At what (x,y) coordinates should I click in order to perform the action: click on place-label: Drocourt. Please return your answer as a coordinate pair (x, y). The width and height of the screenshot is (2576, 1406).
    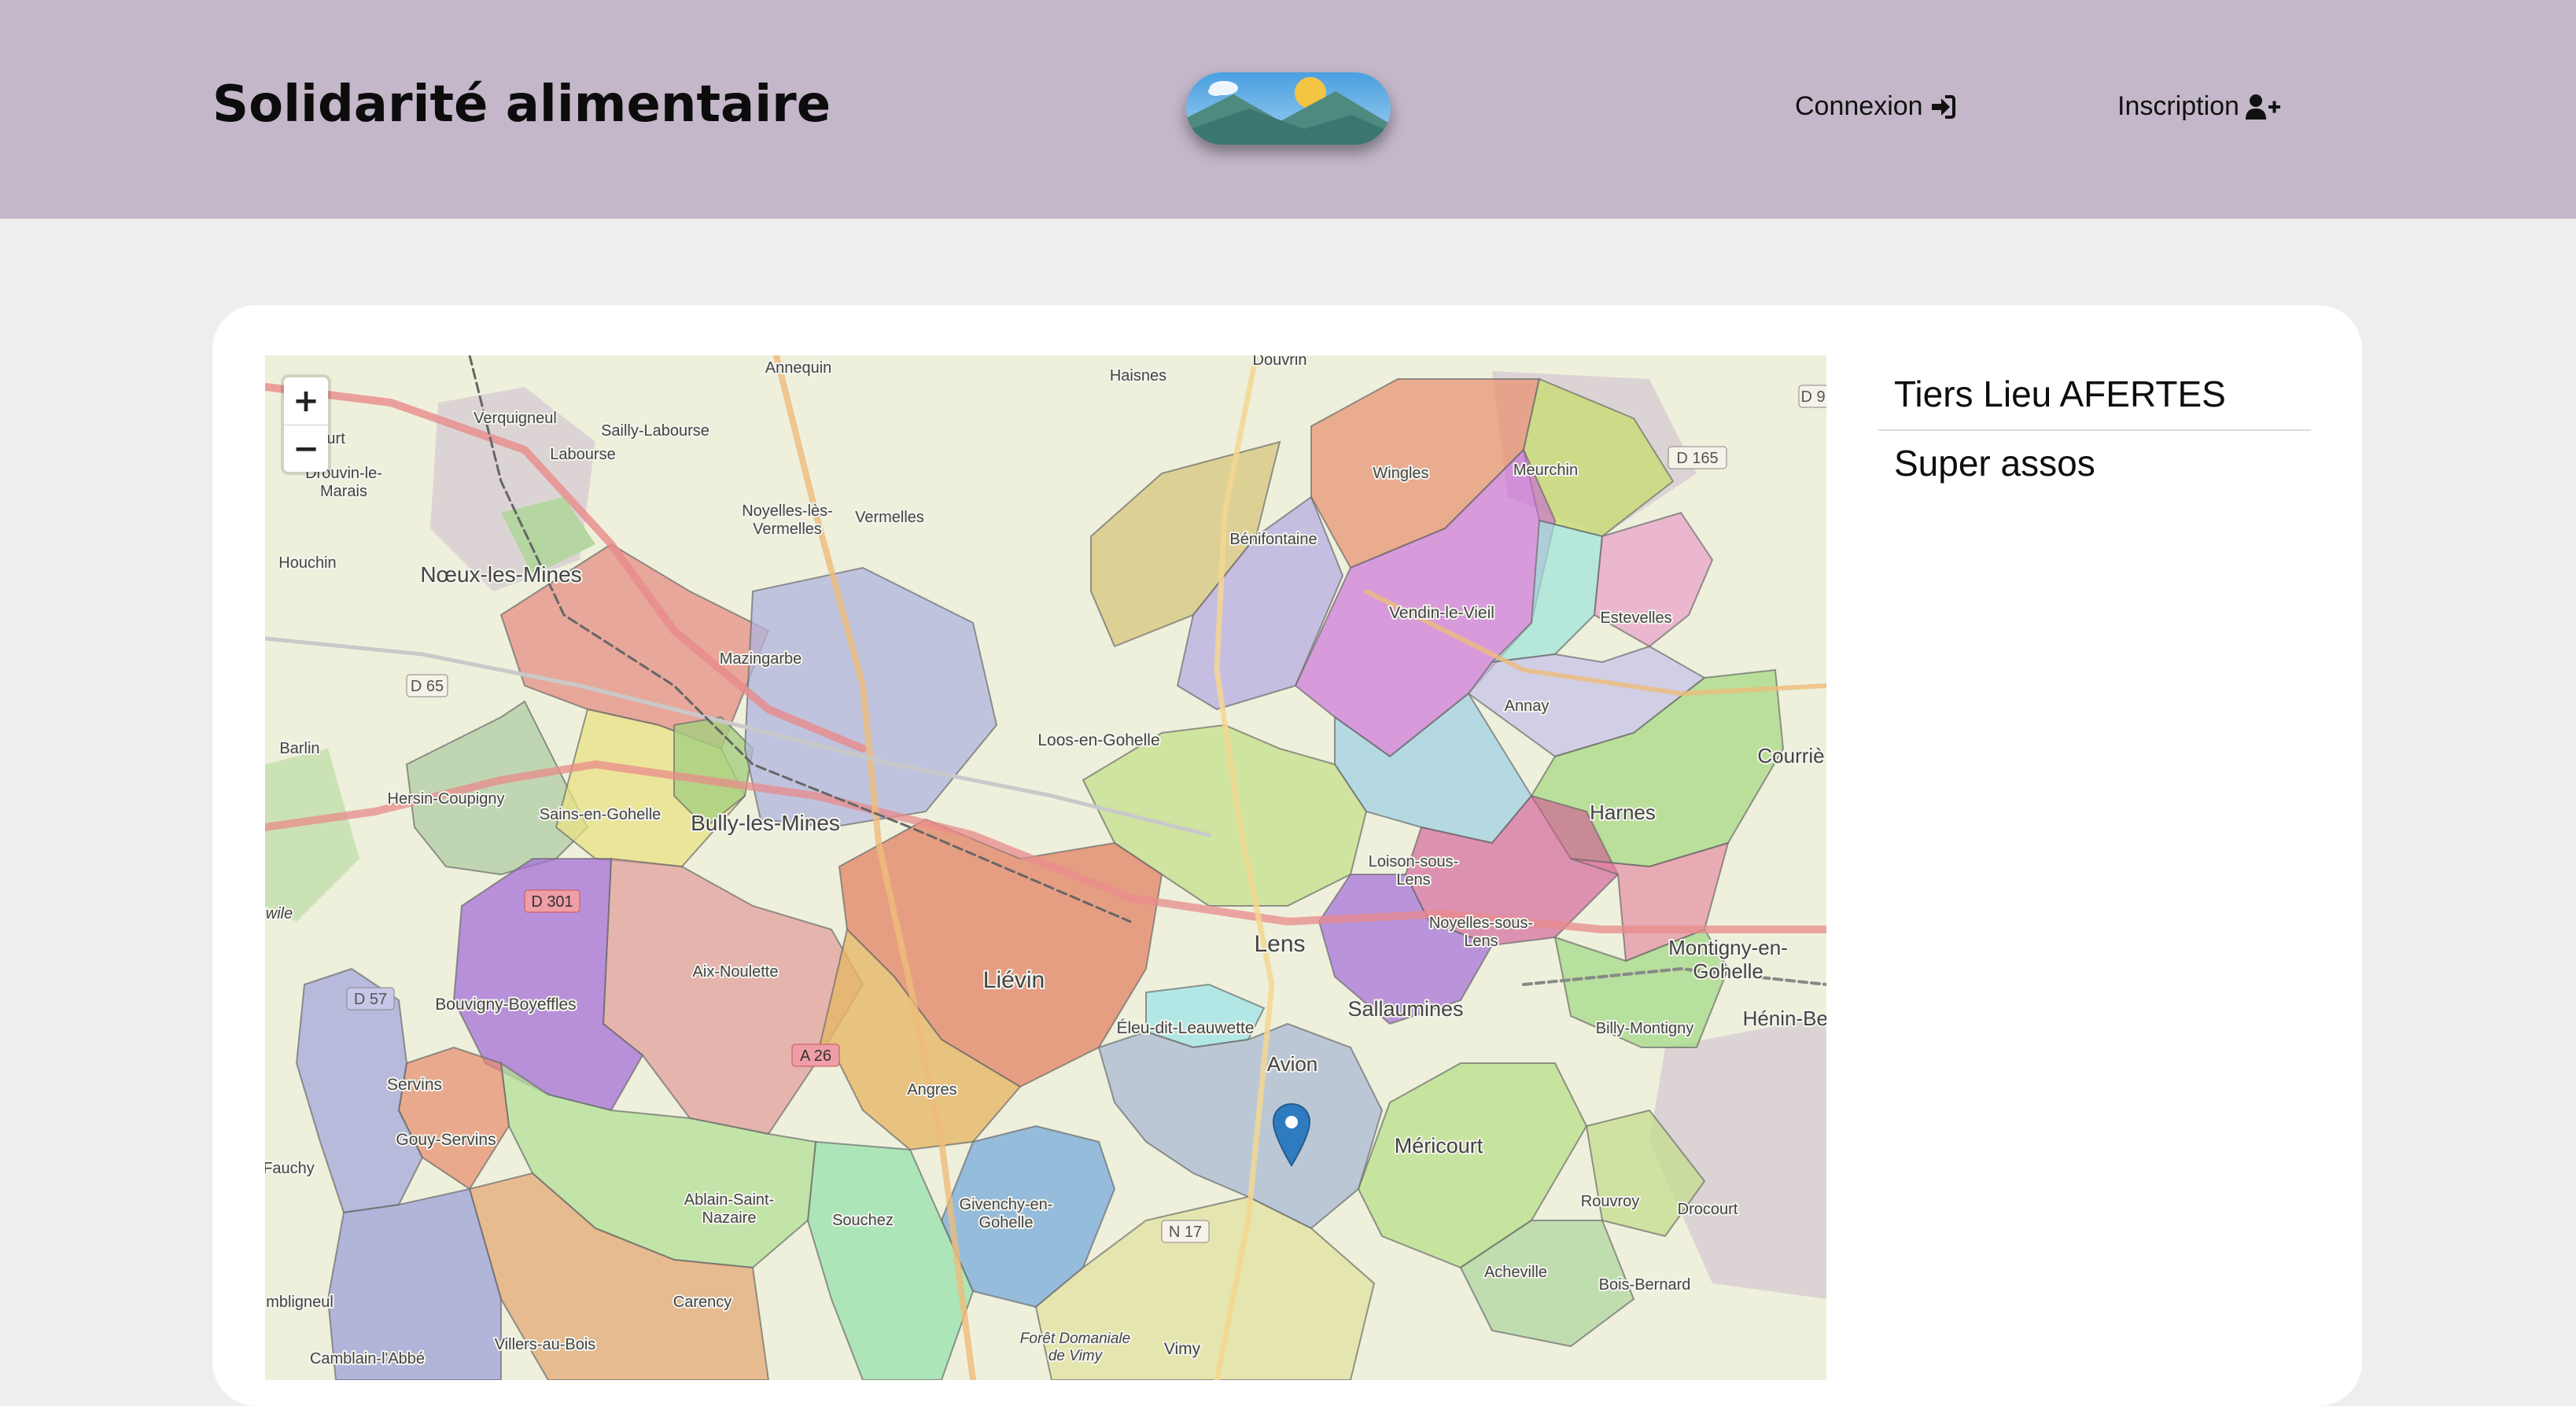
    Looking at the image, I should click on (1708, 1210).